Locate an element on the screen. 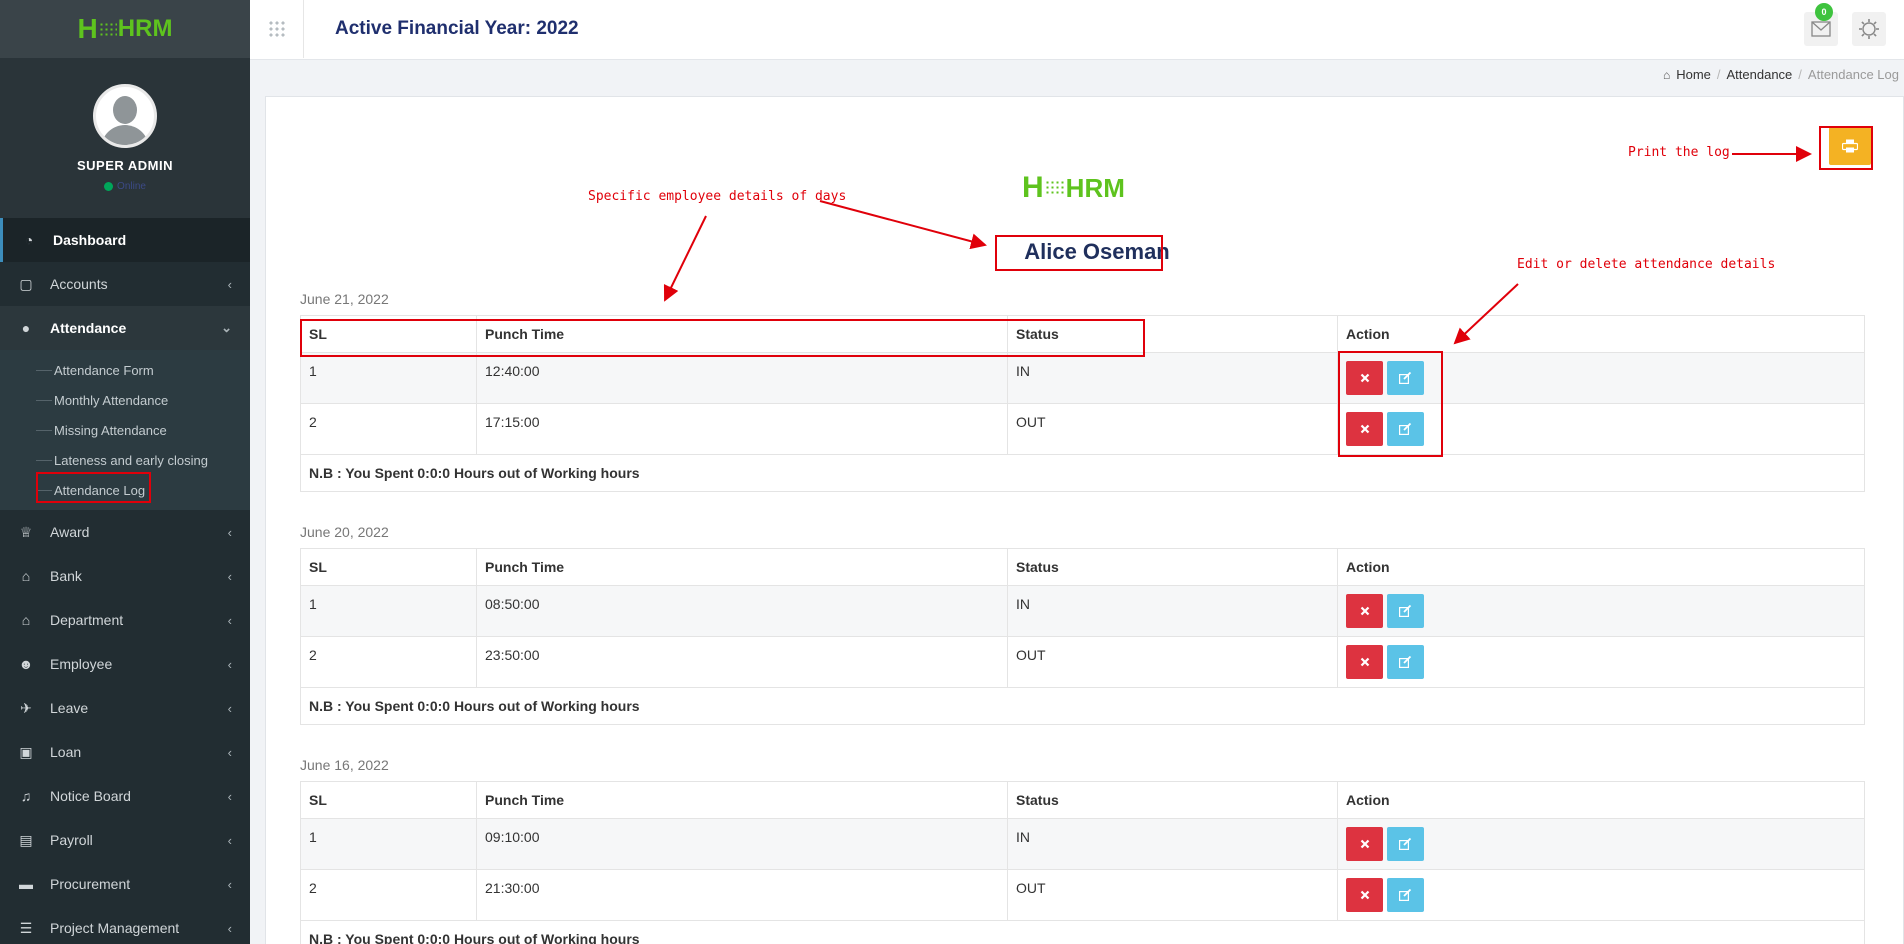 The width and height of the screenshot is (1904, 944). sidebar-item-dashboard: ◔ Dashboard is located at coordinates (125, 240).